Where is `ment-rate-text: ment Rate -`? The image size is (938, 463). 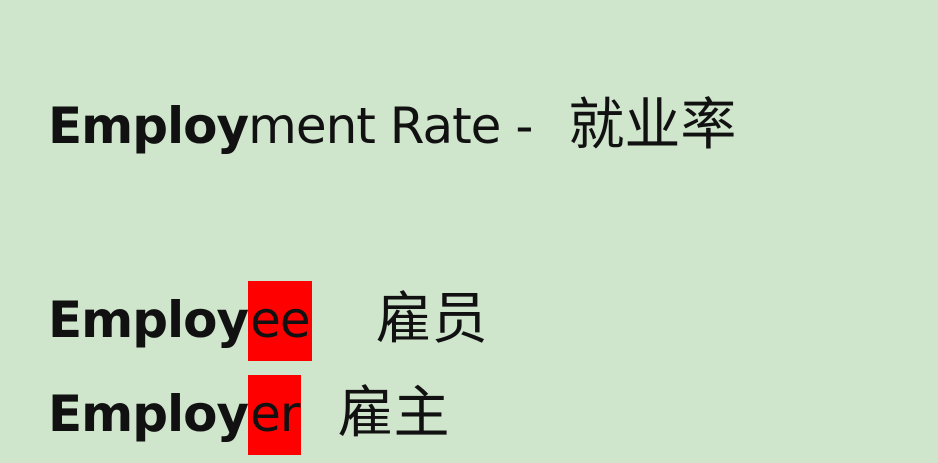 ment-rate-text: ment Rate - is located at coordinates (390, 126).